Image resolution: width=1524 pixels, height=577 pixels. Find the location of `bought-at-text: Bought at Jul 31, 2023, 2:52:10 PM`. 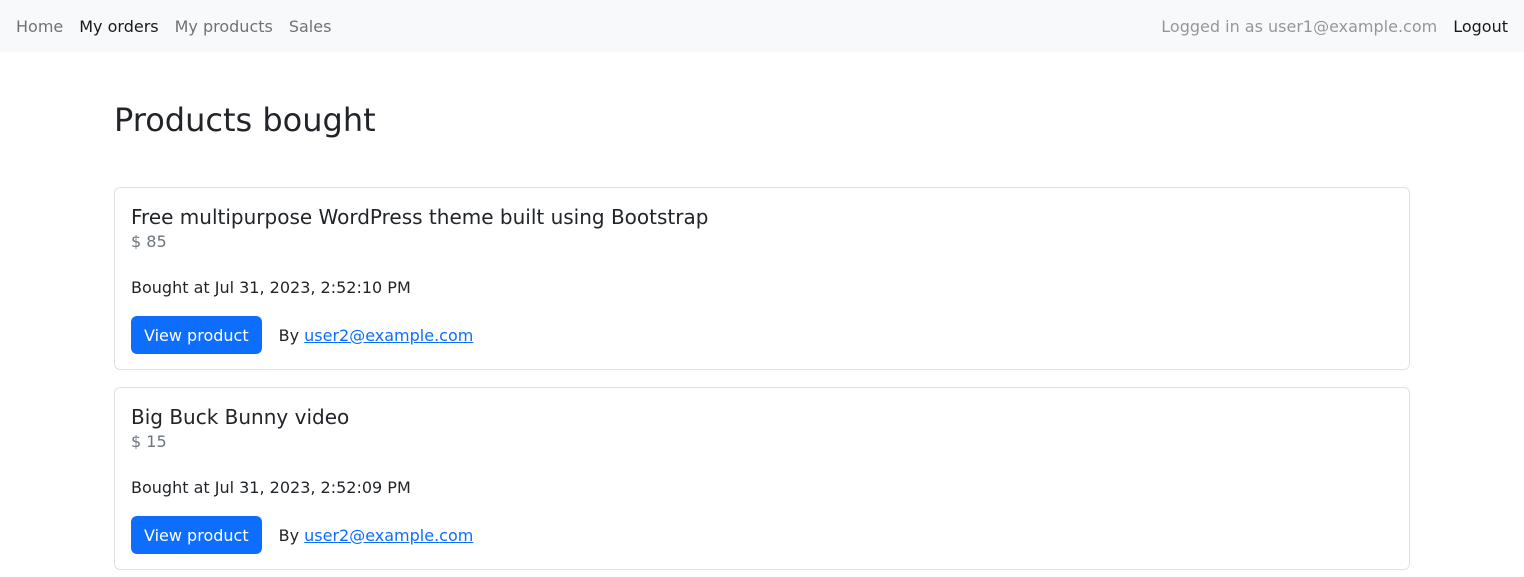

bought-at-text: Bought at Jul 31, 2023, 2:52:10 PM is located at coordinates (271, 287).